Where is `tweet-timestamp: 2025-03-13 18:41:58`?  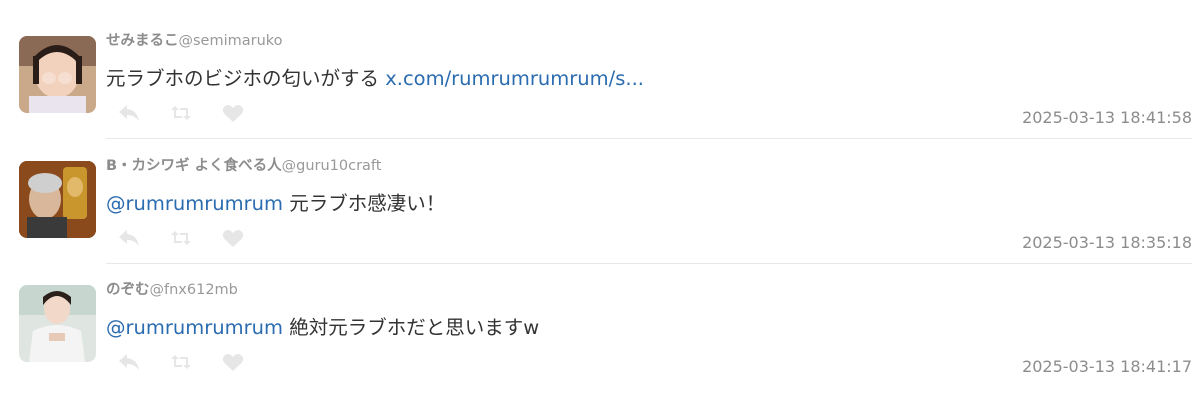 tweet-timestamp: 2025-03-13 18:41:58 is located at coordinates (1107, 118).